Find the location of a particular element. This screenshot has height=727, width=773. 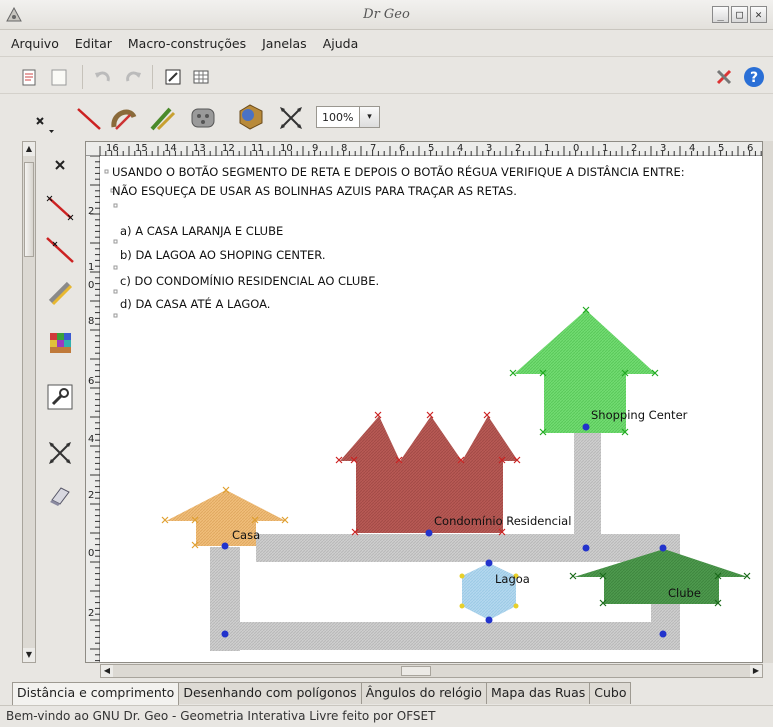

grid-icon is located at coordinates (201, 77).